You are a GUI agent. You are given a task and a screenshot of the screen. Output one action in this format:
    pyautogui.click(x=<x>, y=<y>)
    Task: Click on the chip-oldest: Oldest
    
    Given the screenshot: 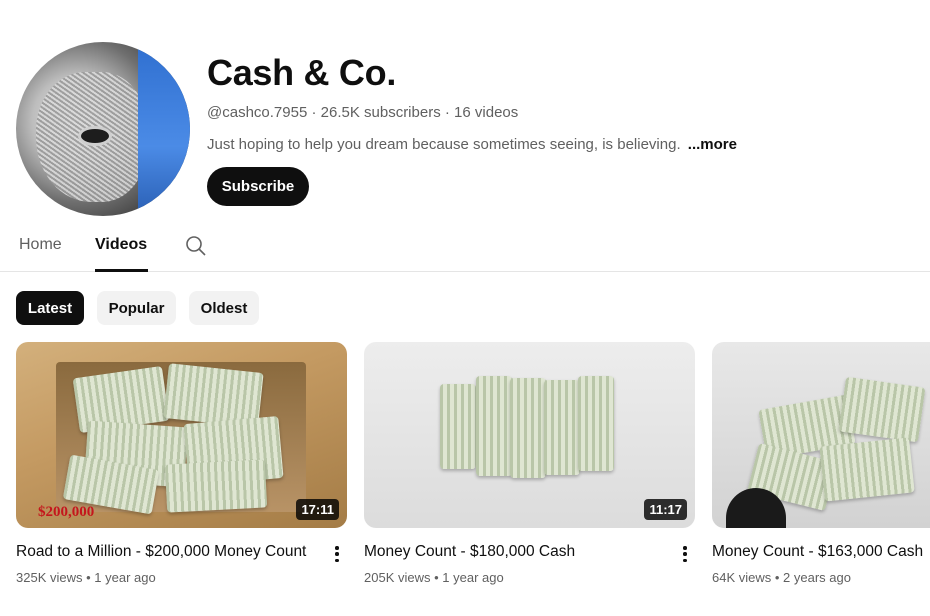 What is the action you would take?
    pyautogui.click(x=224, y=308)
    